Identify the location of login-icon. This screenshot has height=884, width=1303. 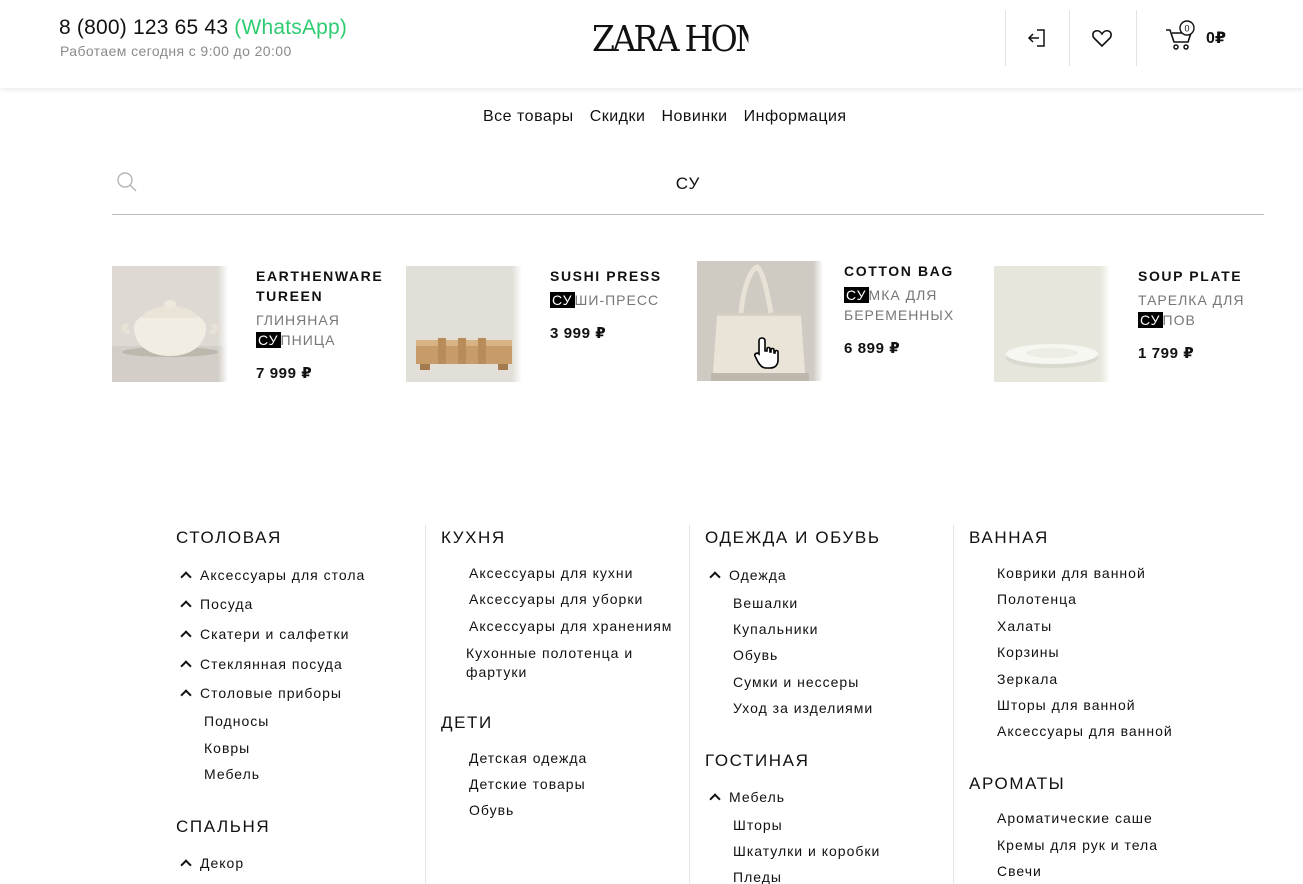
(1038, 38).